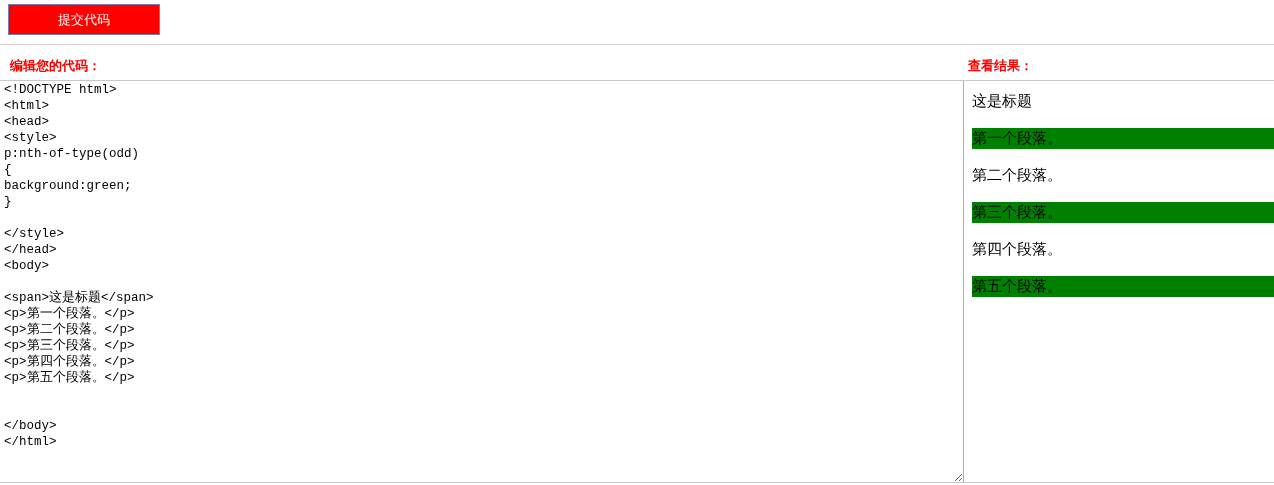 This screenshot has height=485, width=1274. What do you see at coordinates (1002, 101) in the screenshot?
I see `result-title: 这是标题` at bounding box center [1002, 101].